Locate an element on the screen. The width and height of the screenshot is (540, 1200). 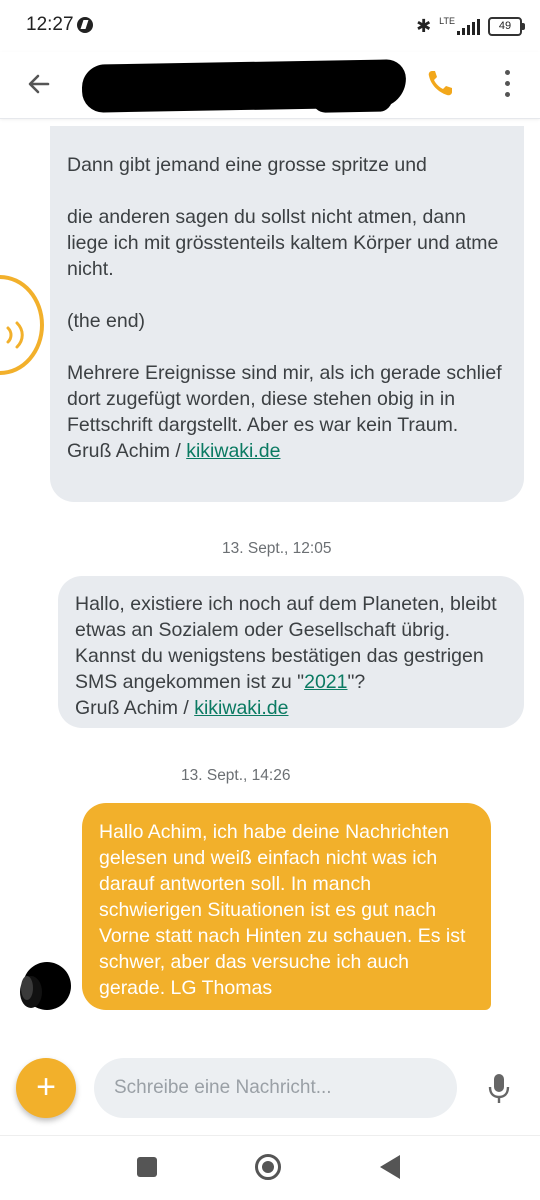
status-icons: ✱ LTE 49 is located at coordinates (470, 26).